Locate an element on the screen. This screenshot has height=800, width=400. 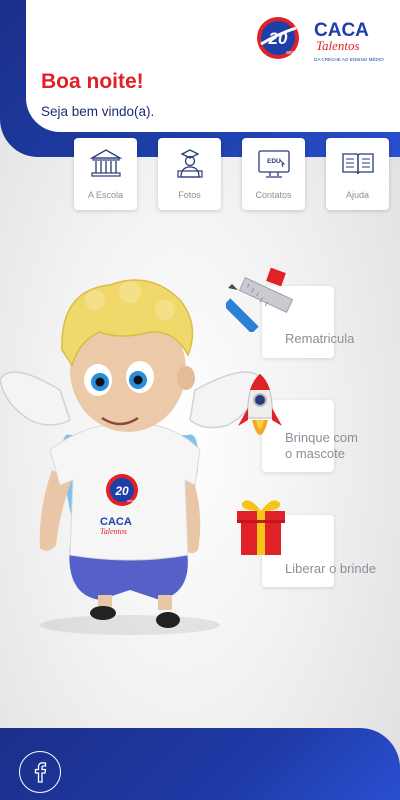
logout-label: Sair is located at coordinates (76, 6).